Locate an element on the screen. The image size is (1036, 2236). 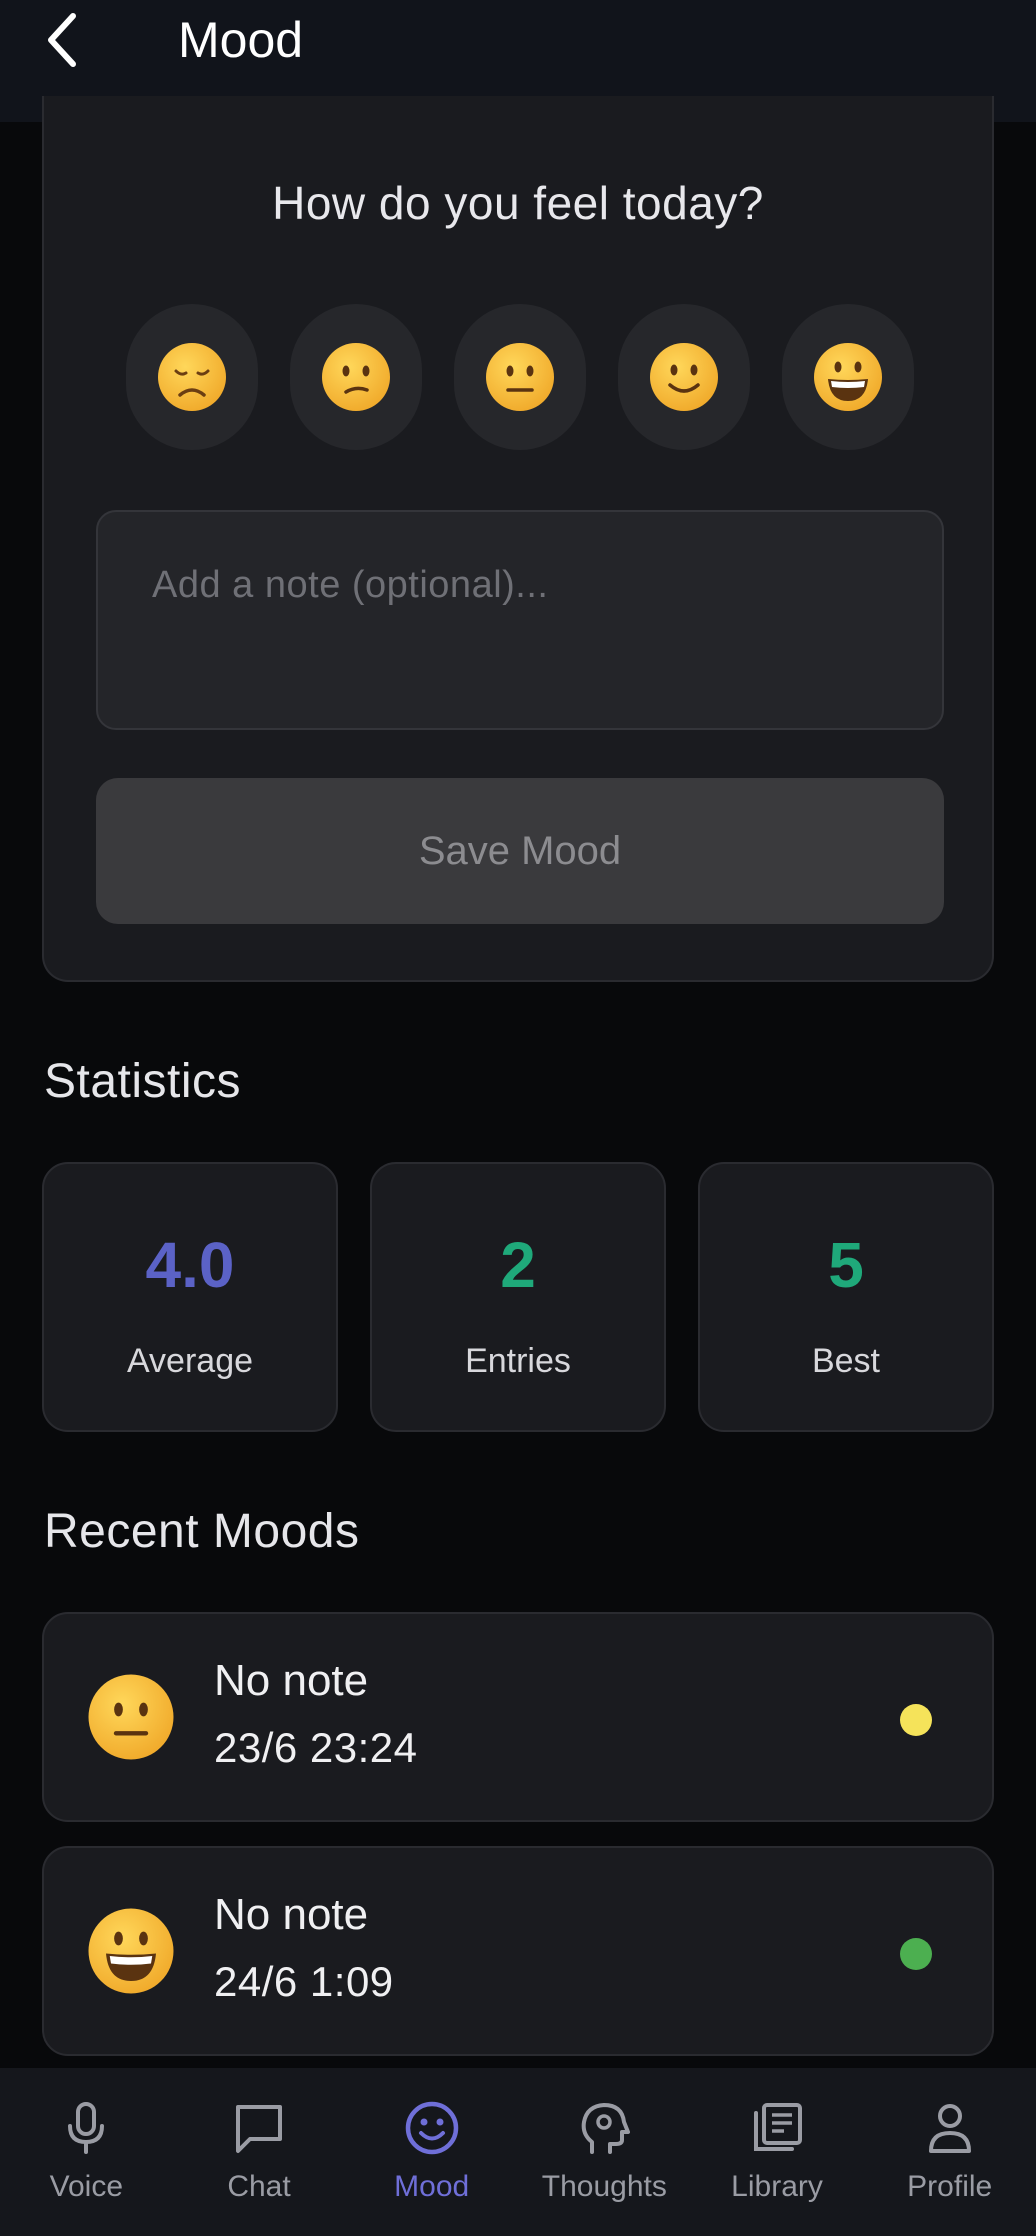
smiley-icon is located at coordinates (431, 2128).